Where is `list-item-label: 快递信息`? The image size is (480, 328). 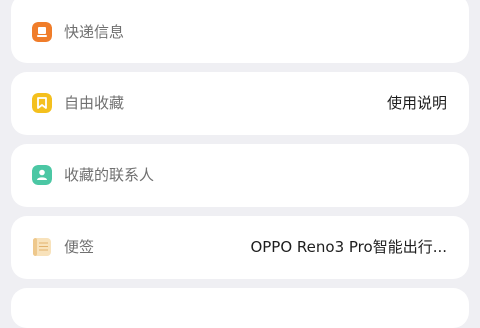 list-item-label: 快递信息 is located at coordinates (94, 32).